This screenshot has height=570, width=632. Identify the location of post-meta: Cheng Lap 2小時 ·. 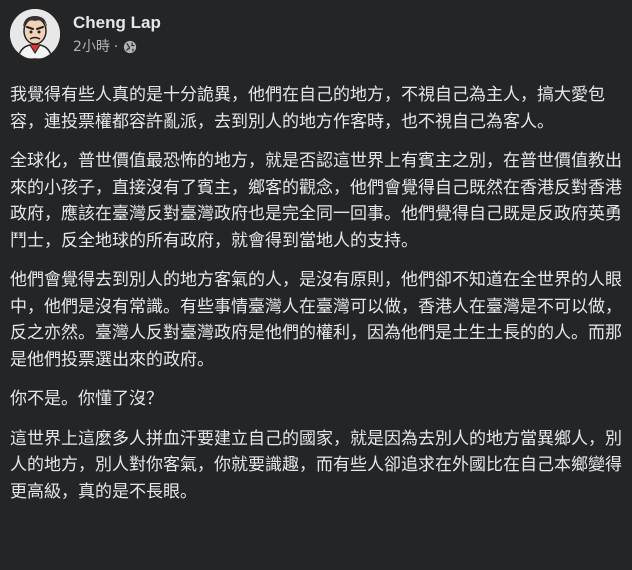
(117, 34).